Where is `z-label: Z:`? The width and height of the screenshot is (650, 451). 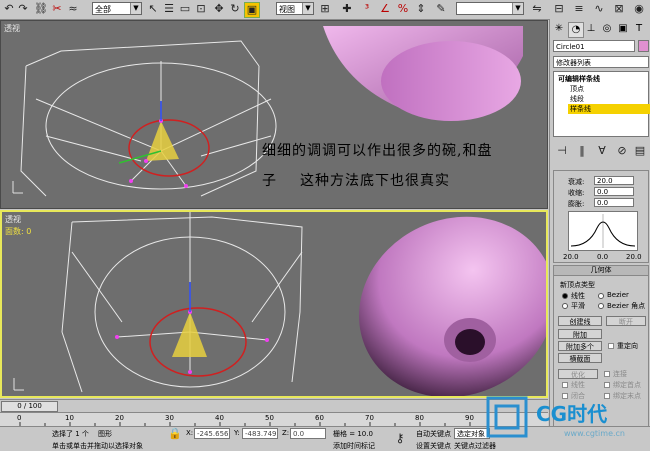
z-label: Z: is located at coordinates (286, 433).